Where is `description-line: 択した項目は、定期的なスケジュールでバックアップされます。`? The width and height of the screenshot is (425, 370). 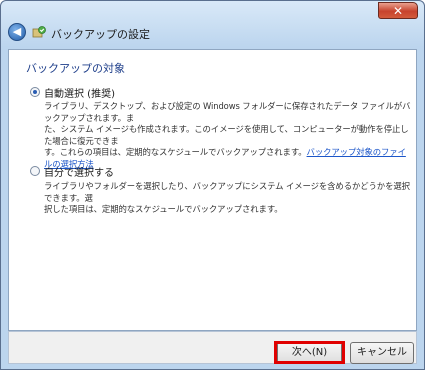
description-line: 択した項目は、定期的なスケジュールでバックアップされます。 is located at coordinates (163, 209).